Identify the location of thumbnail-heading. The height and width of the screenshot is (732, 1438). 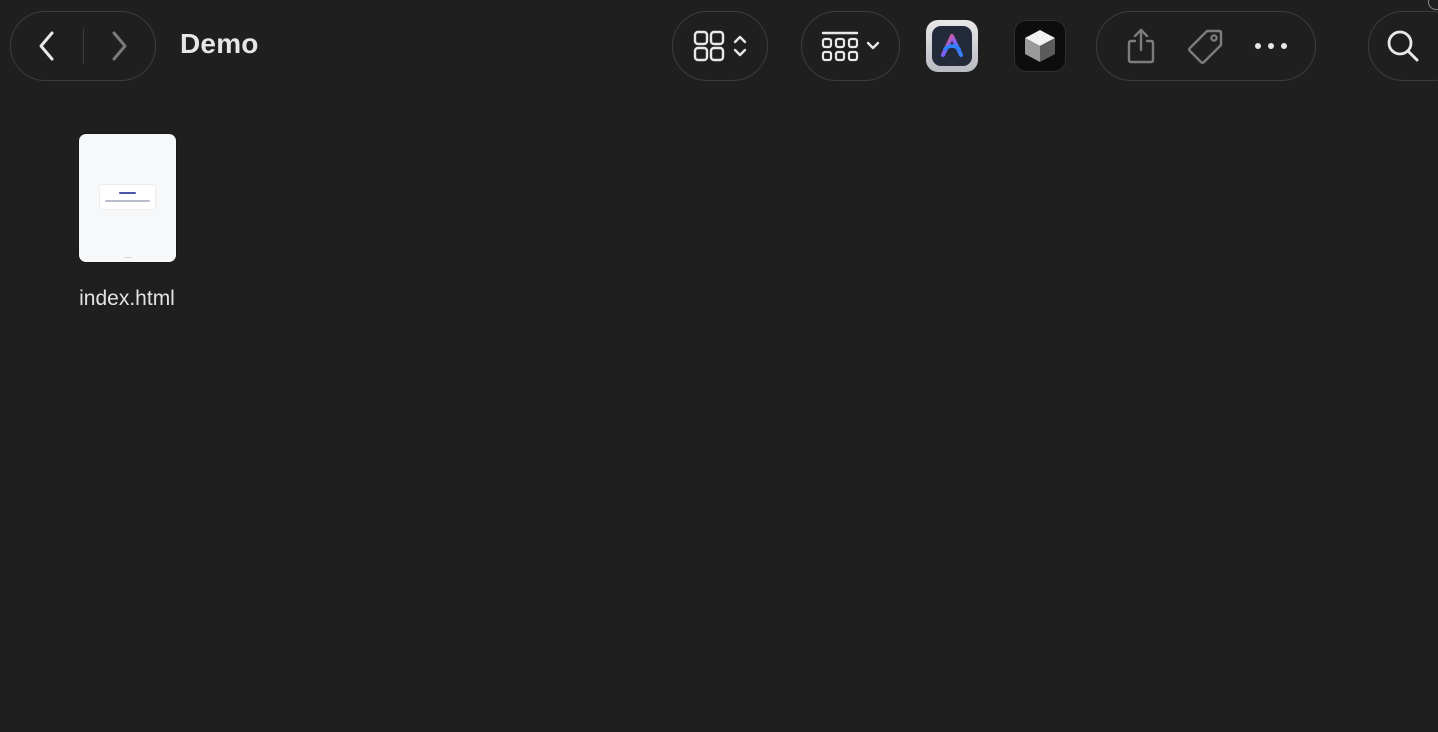
(127, 193).